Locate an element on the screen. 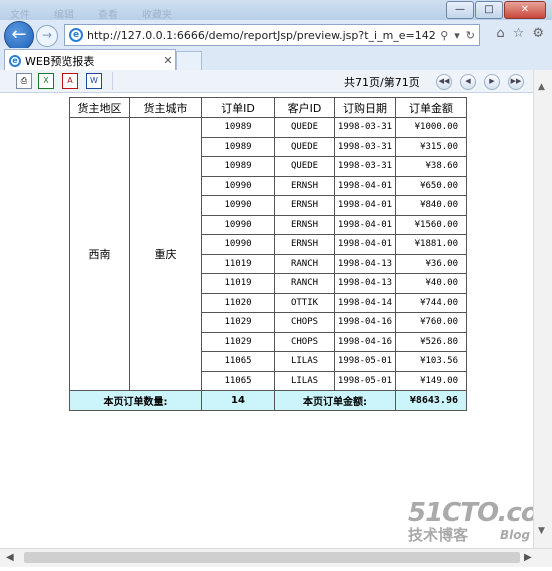 The width and height of the screenshot is (552, 571). previous-page-icon: ◀ is located at coordinates (468, 82).